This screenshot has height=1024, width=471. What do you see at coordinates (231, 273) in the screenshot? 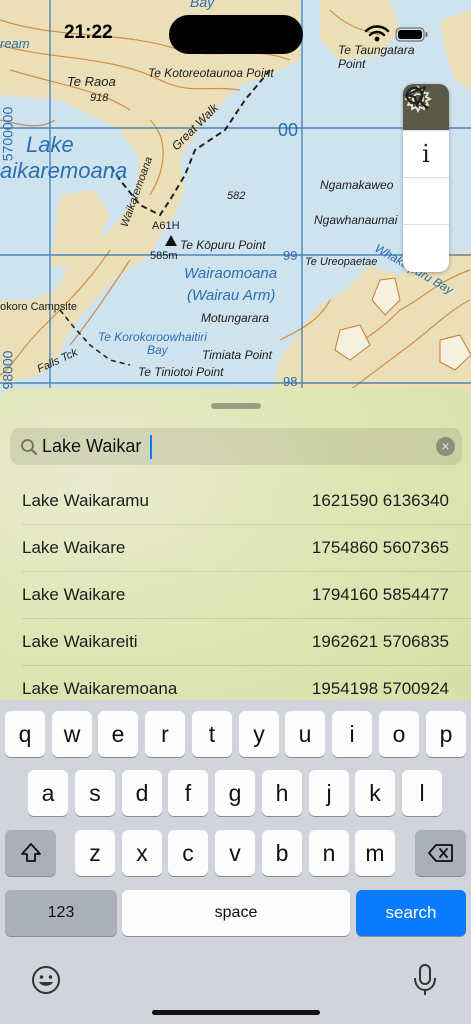
I see `map-label-wairaomoana: Wairaomoana` at bounding box center [231, 273].